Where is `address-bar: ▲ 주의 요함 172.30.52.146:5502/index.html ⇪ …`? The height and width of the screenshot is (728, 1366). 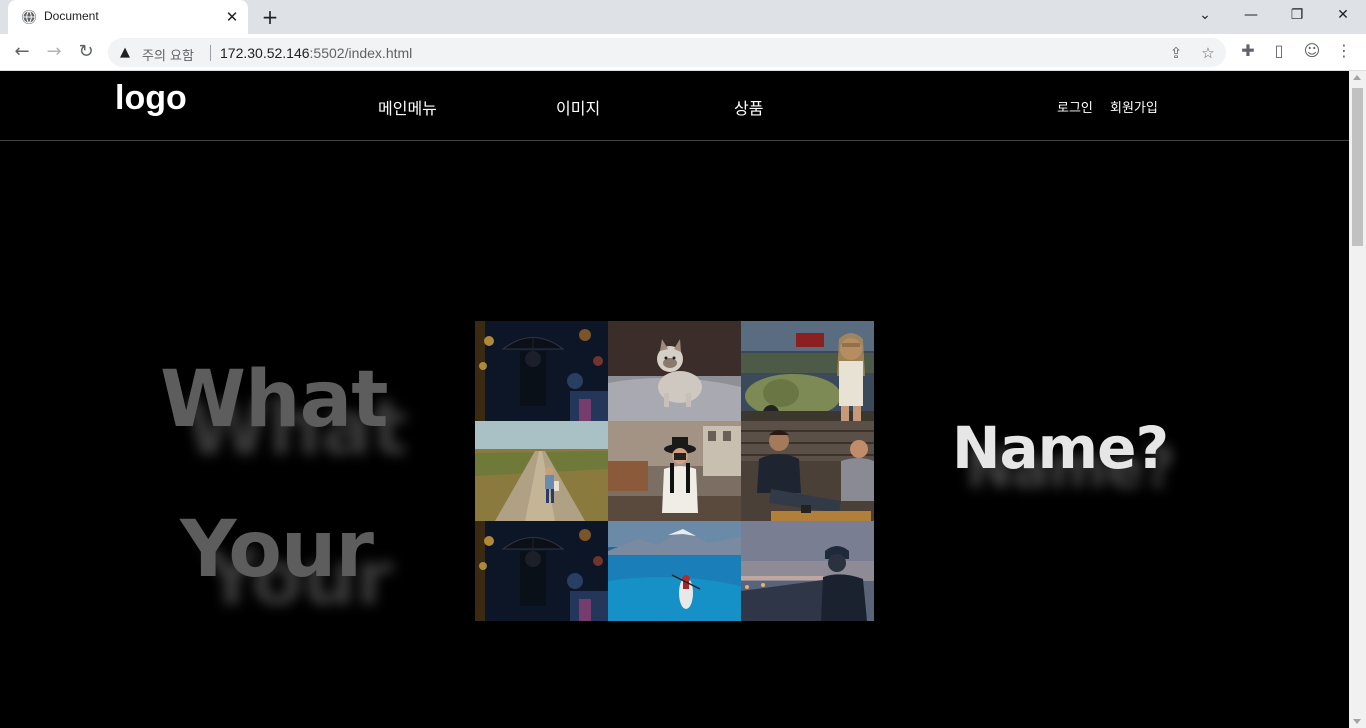 address-bar: ▲ 주의 요함 172.30.52.146:5502/index.html ⇪ … is located at coordinates (667, 52).